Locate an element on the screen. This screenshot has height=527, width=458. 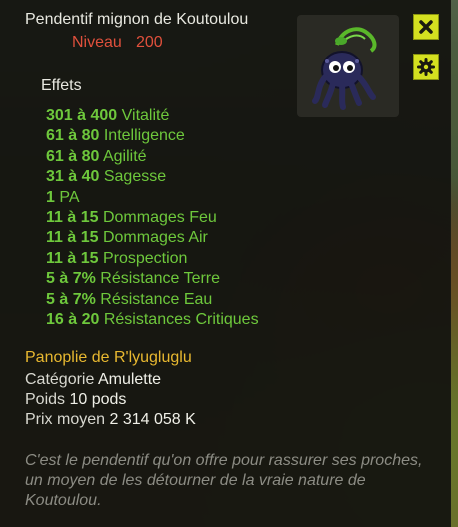
weight-value: 10 pods is located at coordinates (98, 399).